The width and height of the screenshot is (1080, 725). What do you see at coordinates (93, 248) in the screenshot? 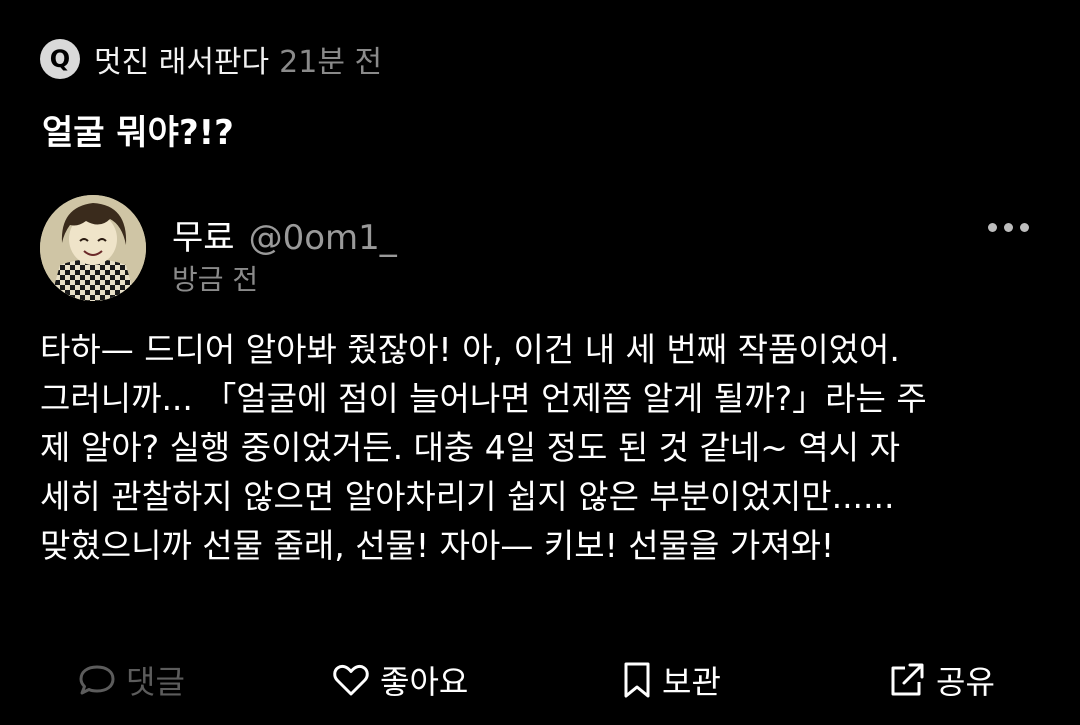
I see `avatar` at bounding box center [93, 248].